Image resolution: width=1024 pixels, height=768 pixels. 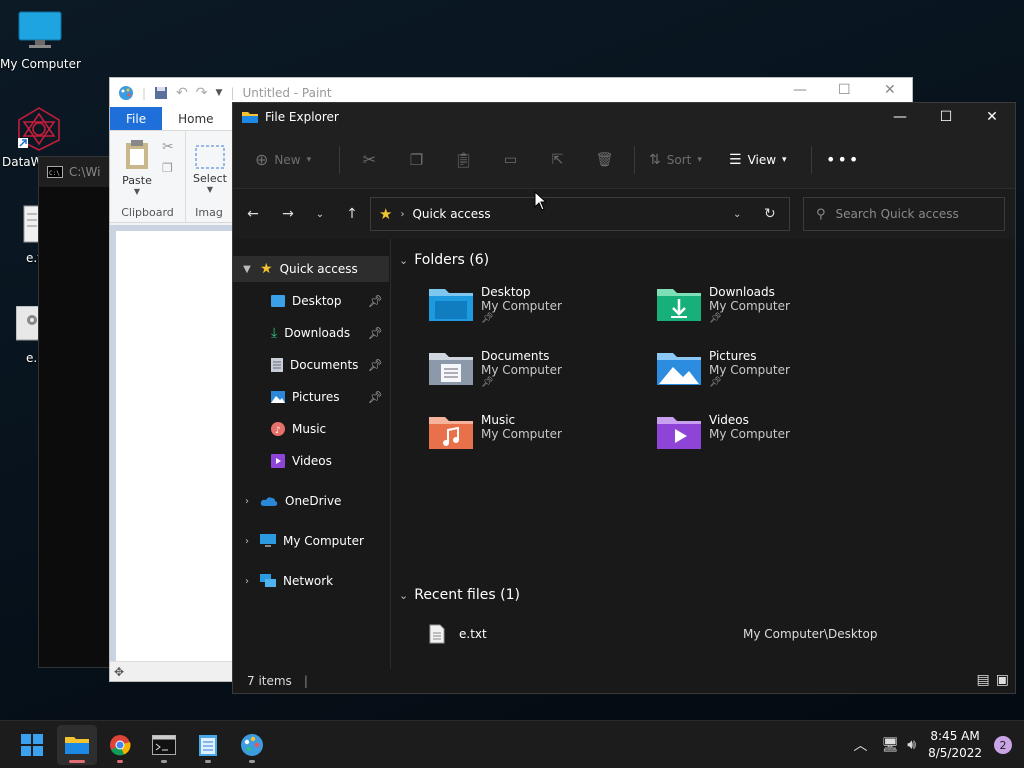 I want to click on taskbar-file-explorer, so click(x=77, y=745).